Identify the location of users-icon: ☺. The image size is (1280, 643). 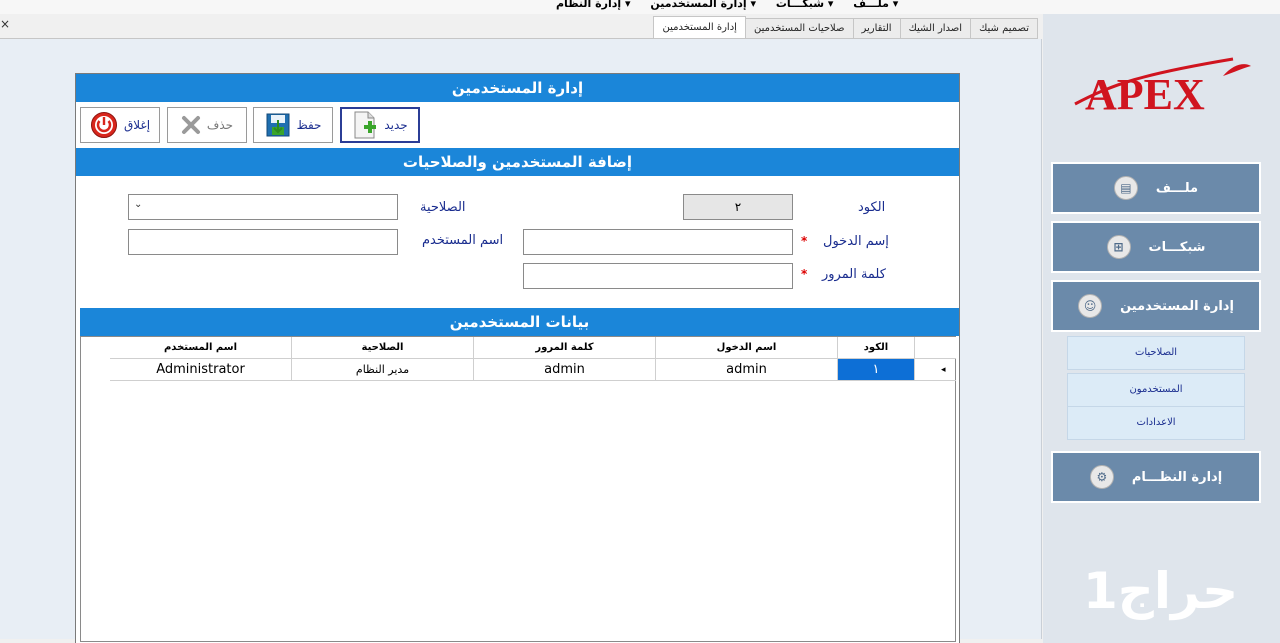
(1090, 306).